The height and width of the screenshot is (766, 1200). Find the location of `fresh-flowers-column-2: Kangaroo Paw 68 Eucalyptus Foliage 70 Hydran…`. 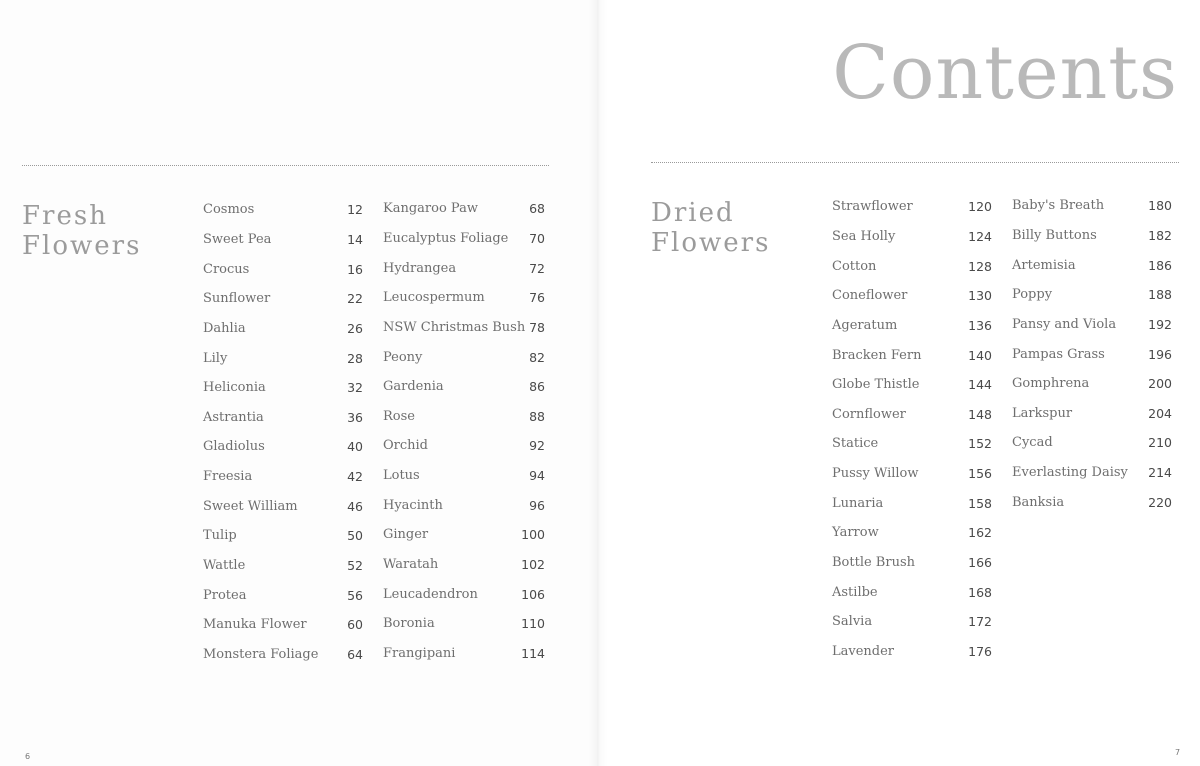

fresh-flowers-column-2: Kangaroo Paw 68 Eucalyptus Foliage 70 Hydran… is located at coordinates (464, 431).